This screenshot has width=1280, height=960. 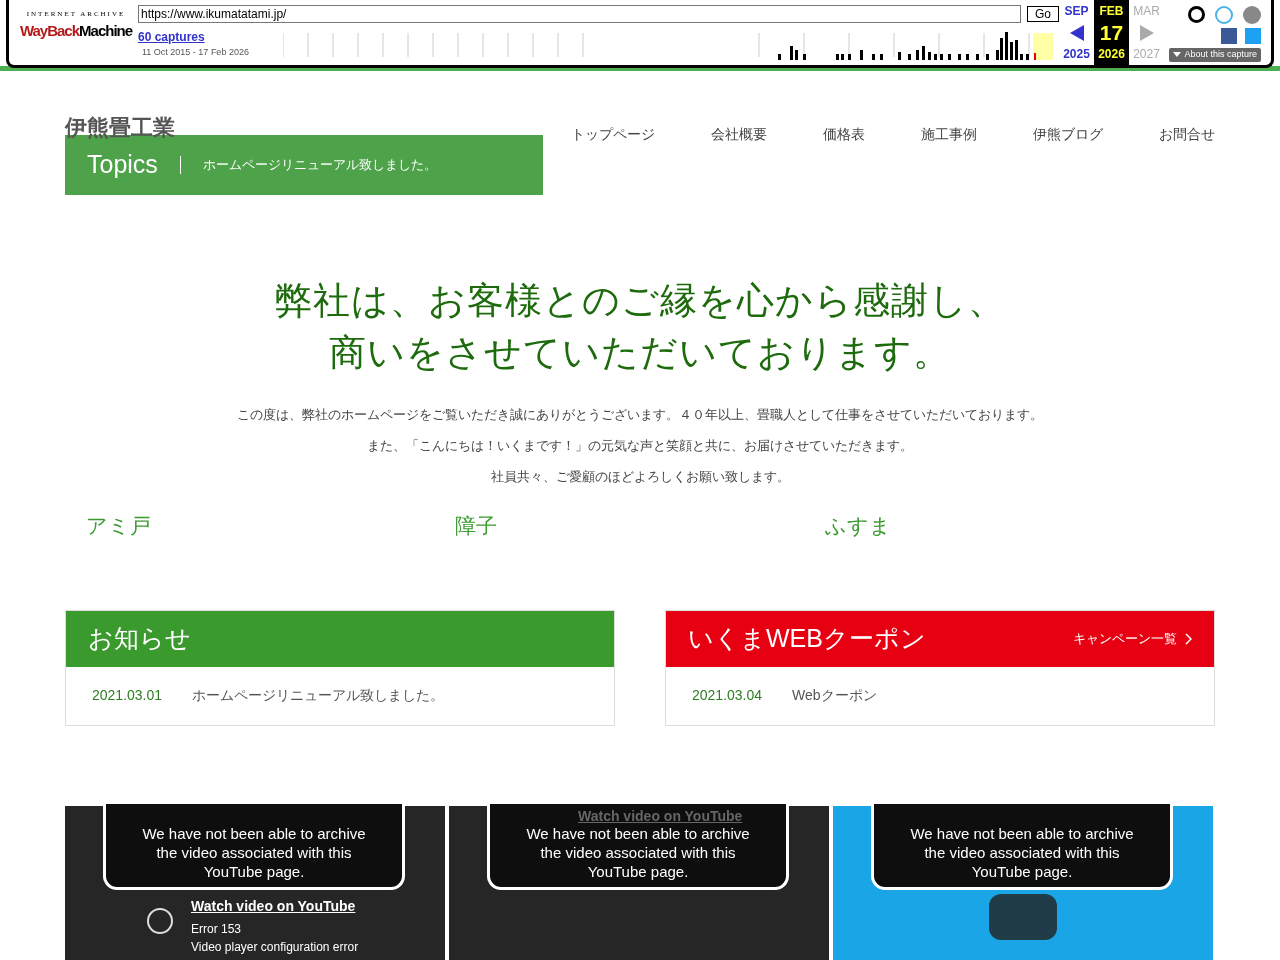 What do you see at coordinates (1076, 11) in the screenshot?
I see `month-label: SEP` at bounding box center [1076, 11].